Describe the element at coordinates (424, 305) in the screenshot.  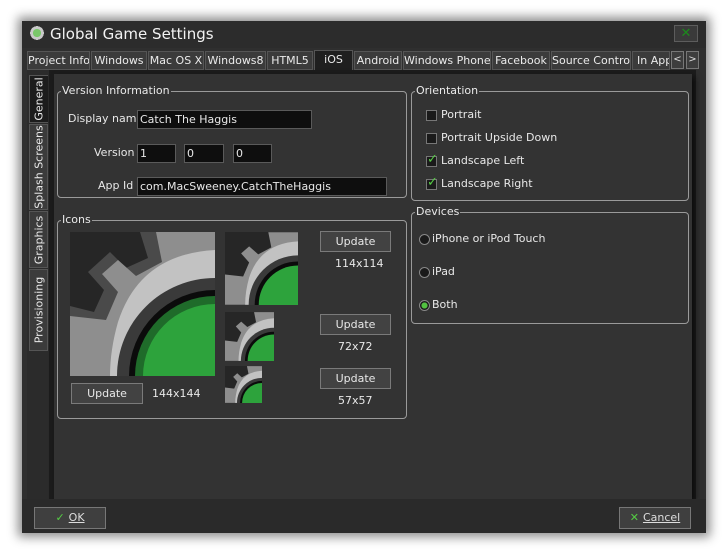
I see `both-radio` at that location.